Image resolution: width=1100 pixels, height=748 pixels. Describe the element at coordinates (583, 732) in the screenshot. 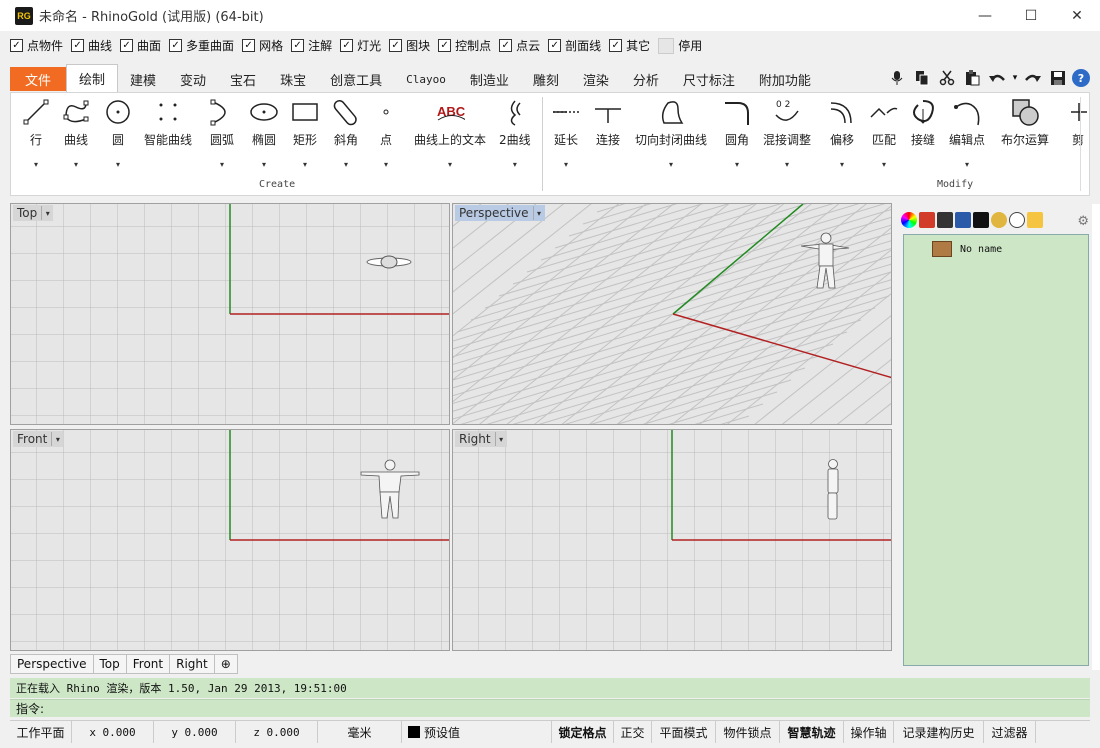

I see `grid-snap-toggle: 锁定格点` at that location.